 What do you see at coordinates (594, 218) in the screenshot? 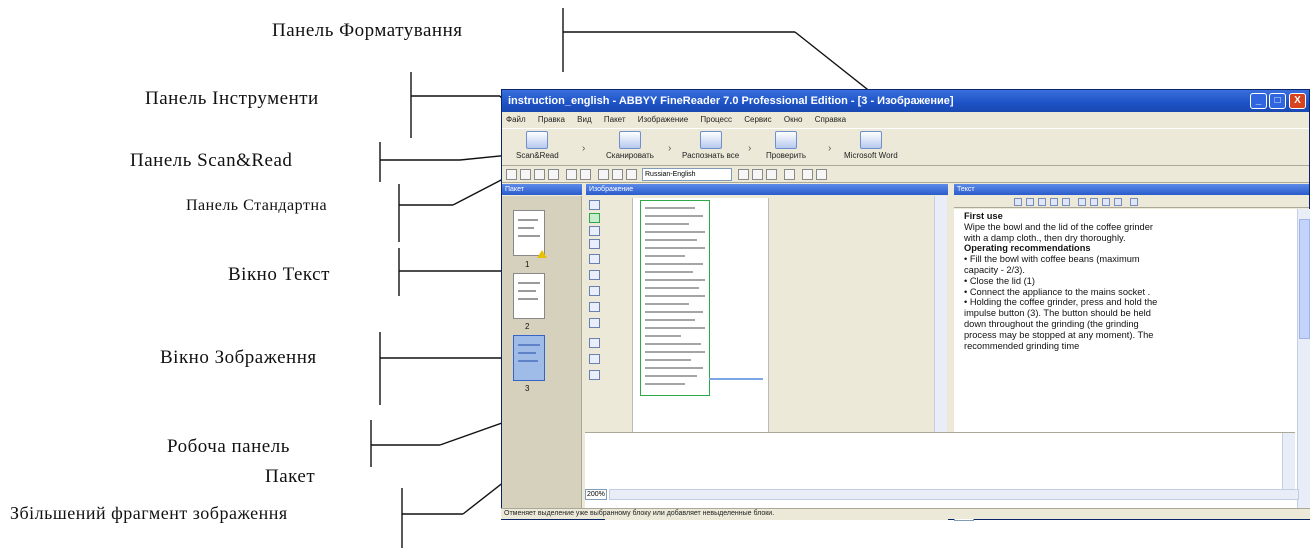
I see `text-block-tool-icon` at bounding box center [594, 218].